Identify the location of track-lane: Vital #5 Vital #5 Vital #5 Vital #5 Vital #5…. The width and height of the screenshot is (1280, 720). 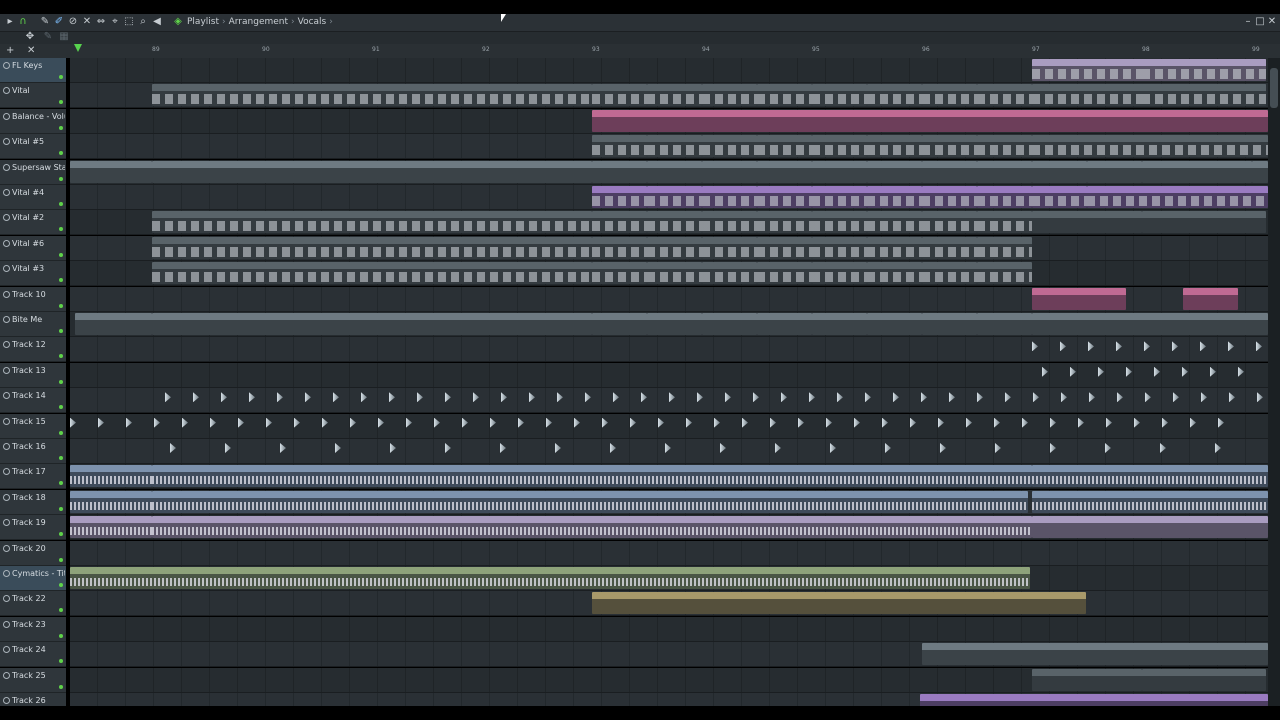
(669, 96).